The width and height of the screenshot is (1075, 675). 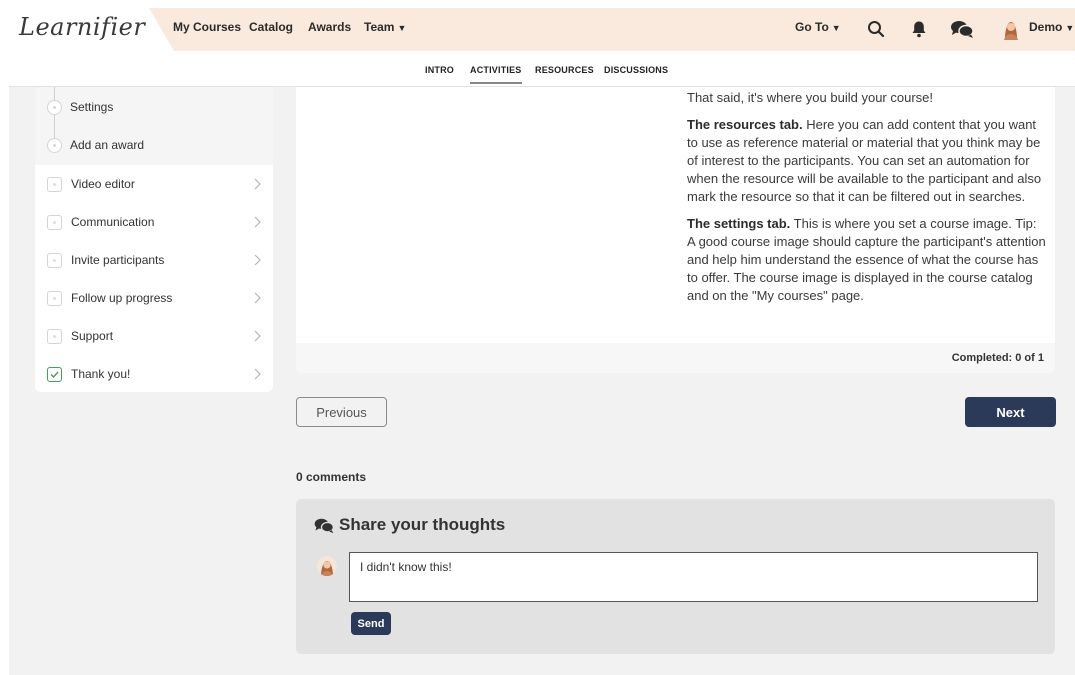 What do you see at coordinates (331, 477) in the screenshot?
I see `comments-count: 0 comments` at bounding box center [331, 477].